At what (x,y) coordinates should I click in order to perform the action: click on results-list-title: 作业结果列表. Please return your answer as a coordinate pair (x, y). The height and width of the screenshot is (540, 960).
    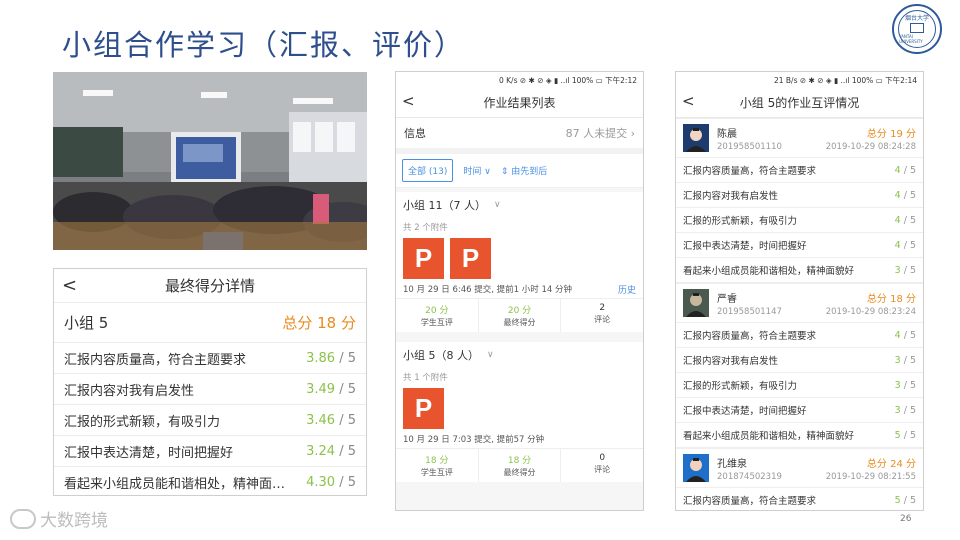
    Looking at the image, I should click on (519, 103).